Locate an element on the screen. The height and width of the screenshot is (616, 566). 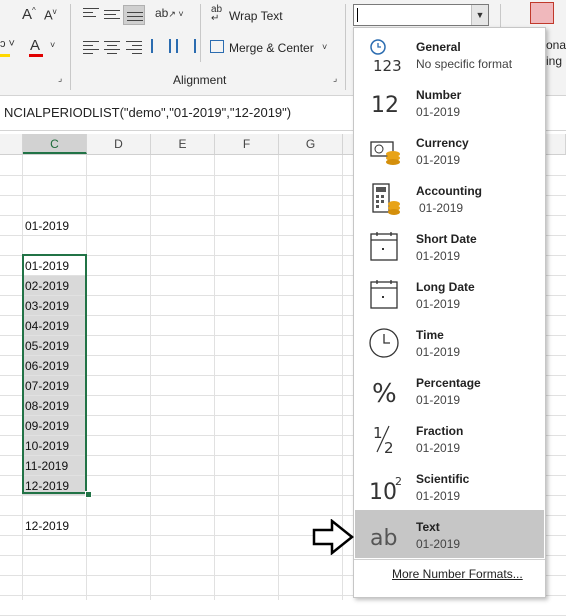
indent-icon is located at coordinates (161, 46).